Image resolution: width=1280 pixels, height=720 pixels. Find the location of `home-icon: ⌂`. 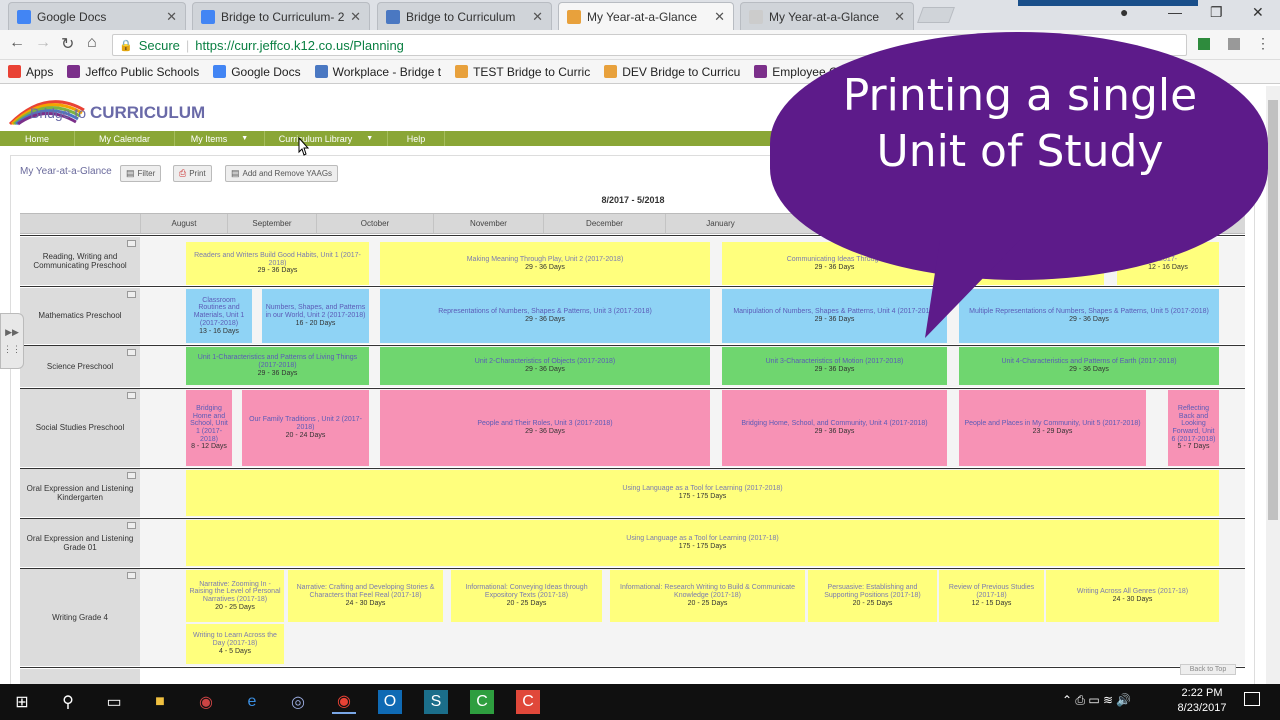

home-icon: ⌂ is located at coordinates (92, 43).